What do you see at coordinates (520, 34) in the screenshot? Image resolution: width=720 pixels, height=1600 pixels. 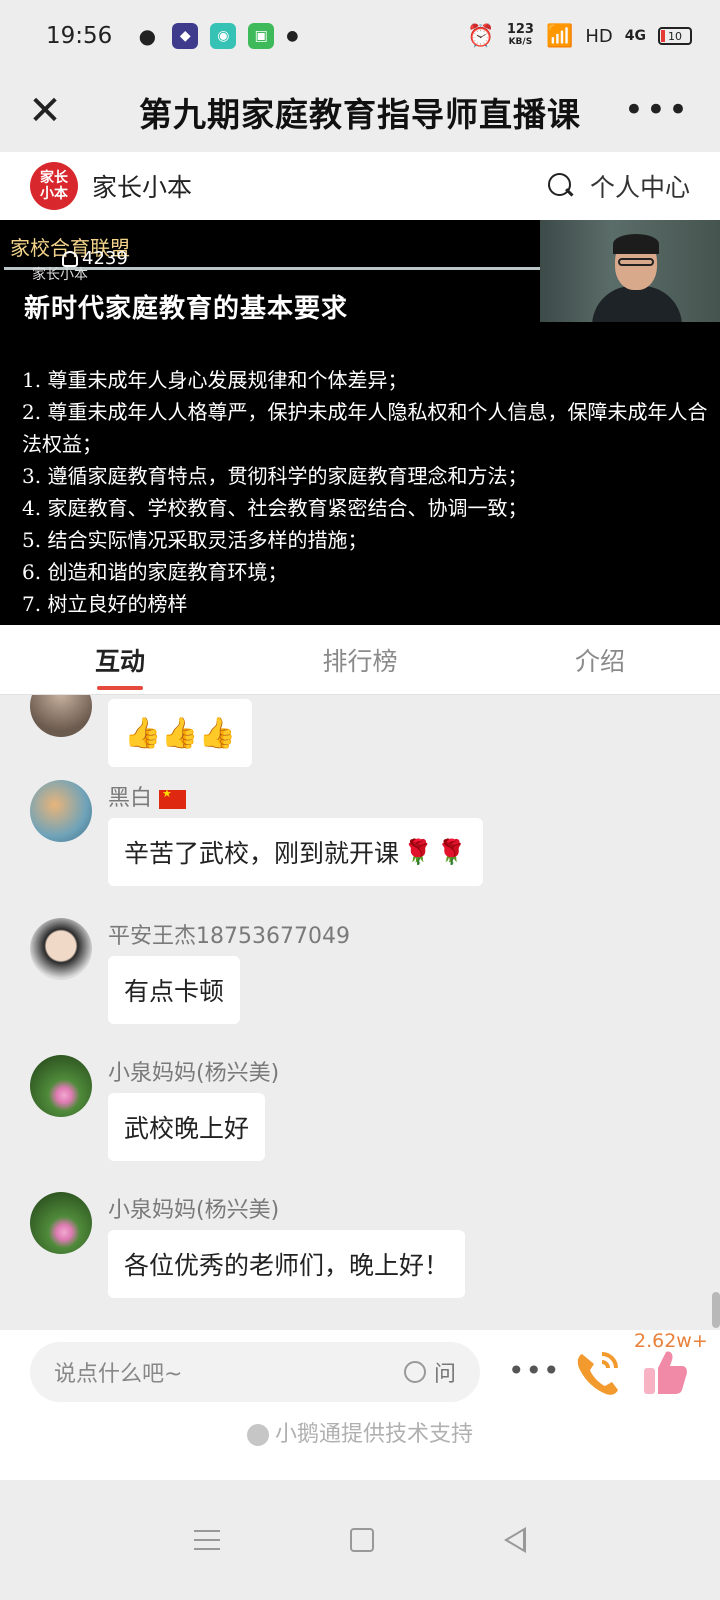 I see `speed-indicator: 123 KB/S` at bounding box center [520, 34].